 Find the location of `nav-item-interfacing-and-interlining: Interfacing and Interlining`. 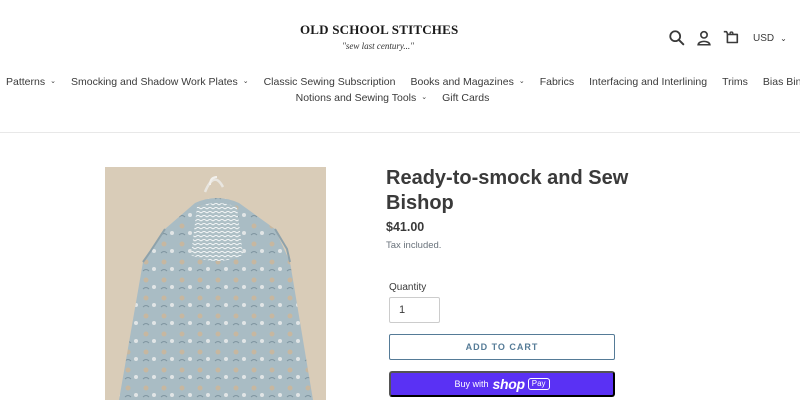

nav-item-interfacing-and-interlining: Interfacing and Interlining is located at coordinates (648, 82).